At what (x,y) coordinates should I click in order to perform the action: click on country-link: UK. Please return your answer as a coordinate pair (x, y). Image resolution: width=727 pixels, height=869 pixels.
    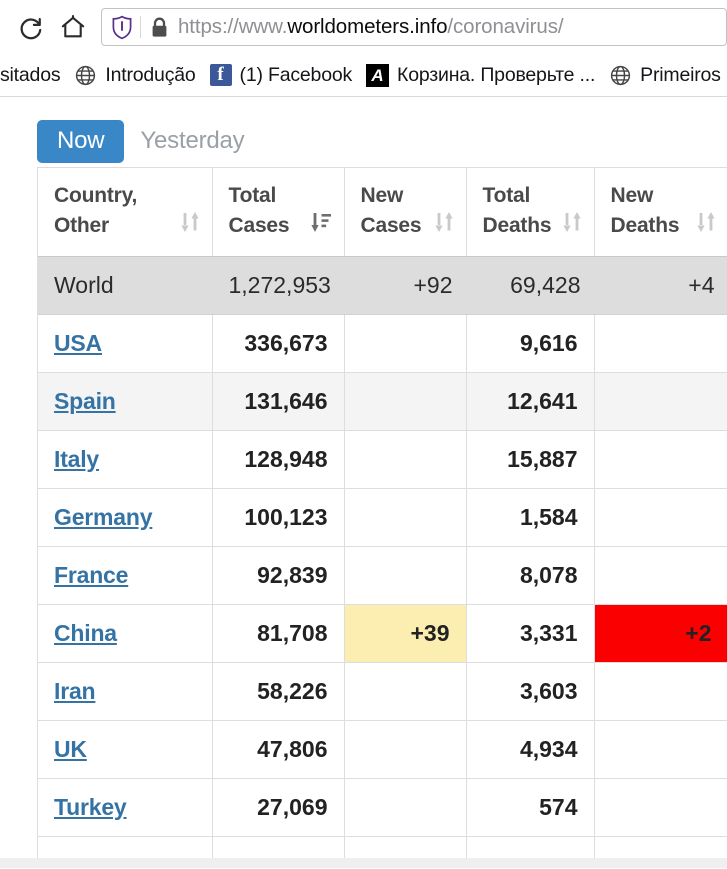
    Looking at the image, I should click on (70, 749).